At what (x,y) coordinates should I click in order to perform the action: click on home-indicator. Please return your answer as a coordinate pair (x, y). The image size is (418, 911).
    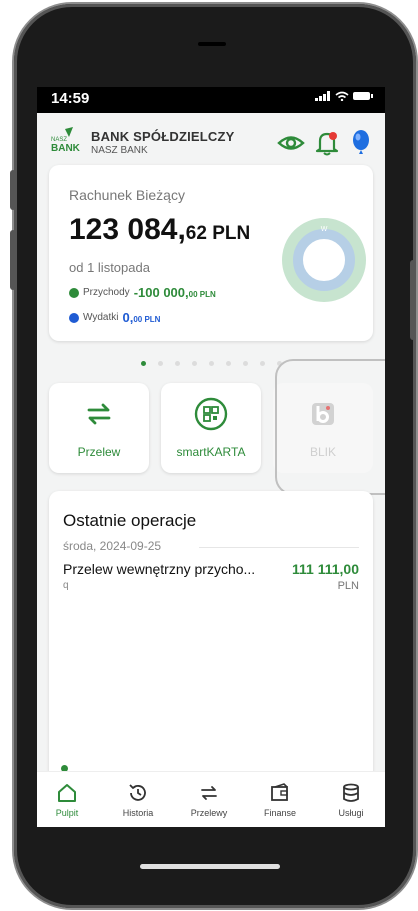
    Looking at the image, I should click on (210, 866).